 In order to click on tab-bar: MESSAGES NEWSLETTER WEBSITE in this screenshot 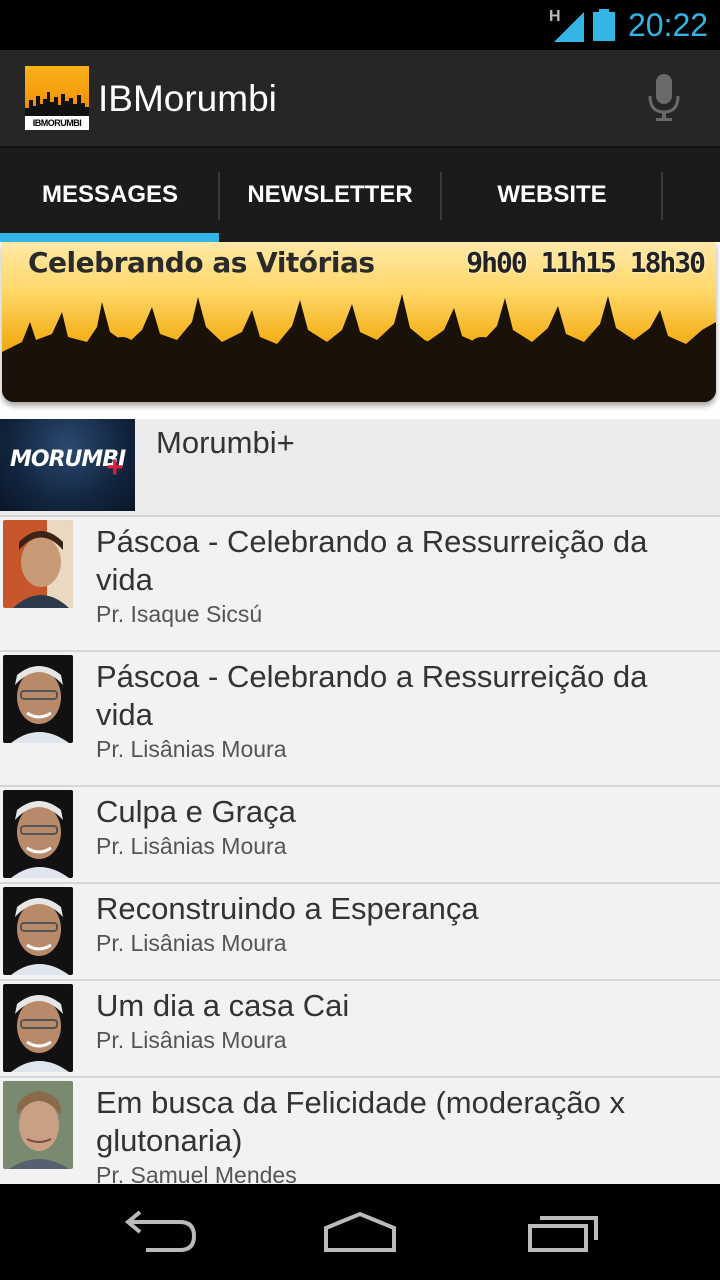, I will do `click(360, 195)`.